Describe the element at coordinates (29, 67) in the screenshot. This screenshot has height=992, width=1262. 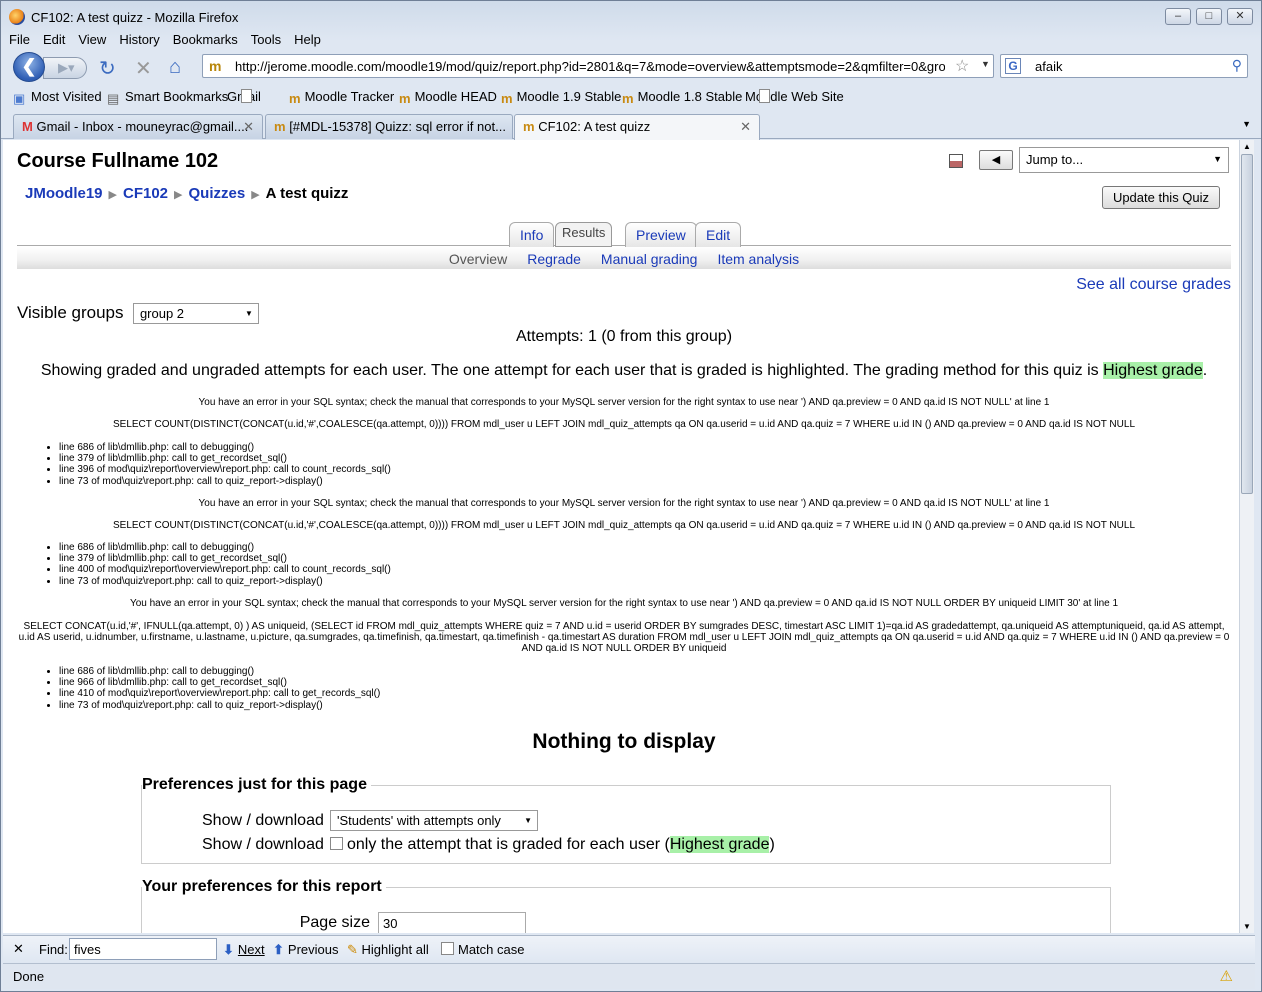
I see `back-button: ❮` at that location.